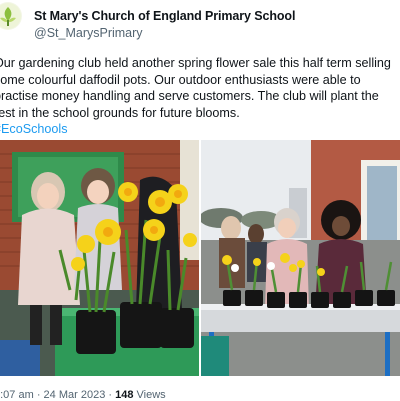 The height and width of the screenshot is (401, 400). Describe the element at coordinates (151, 395) in the screenshot. I see `views-label: Views` at that location.